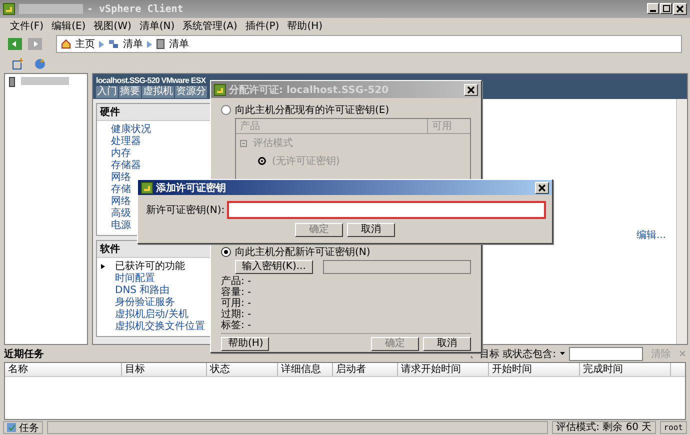  What do you see at coordinates (273, 143) in the screenshot?
I see `tree-label: 评估模式` at bounding box center [273, 143].